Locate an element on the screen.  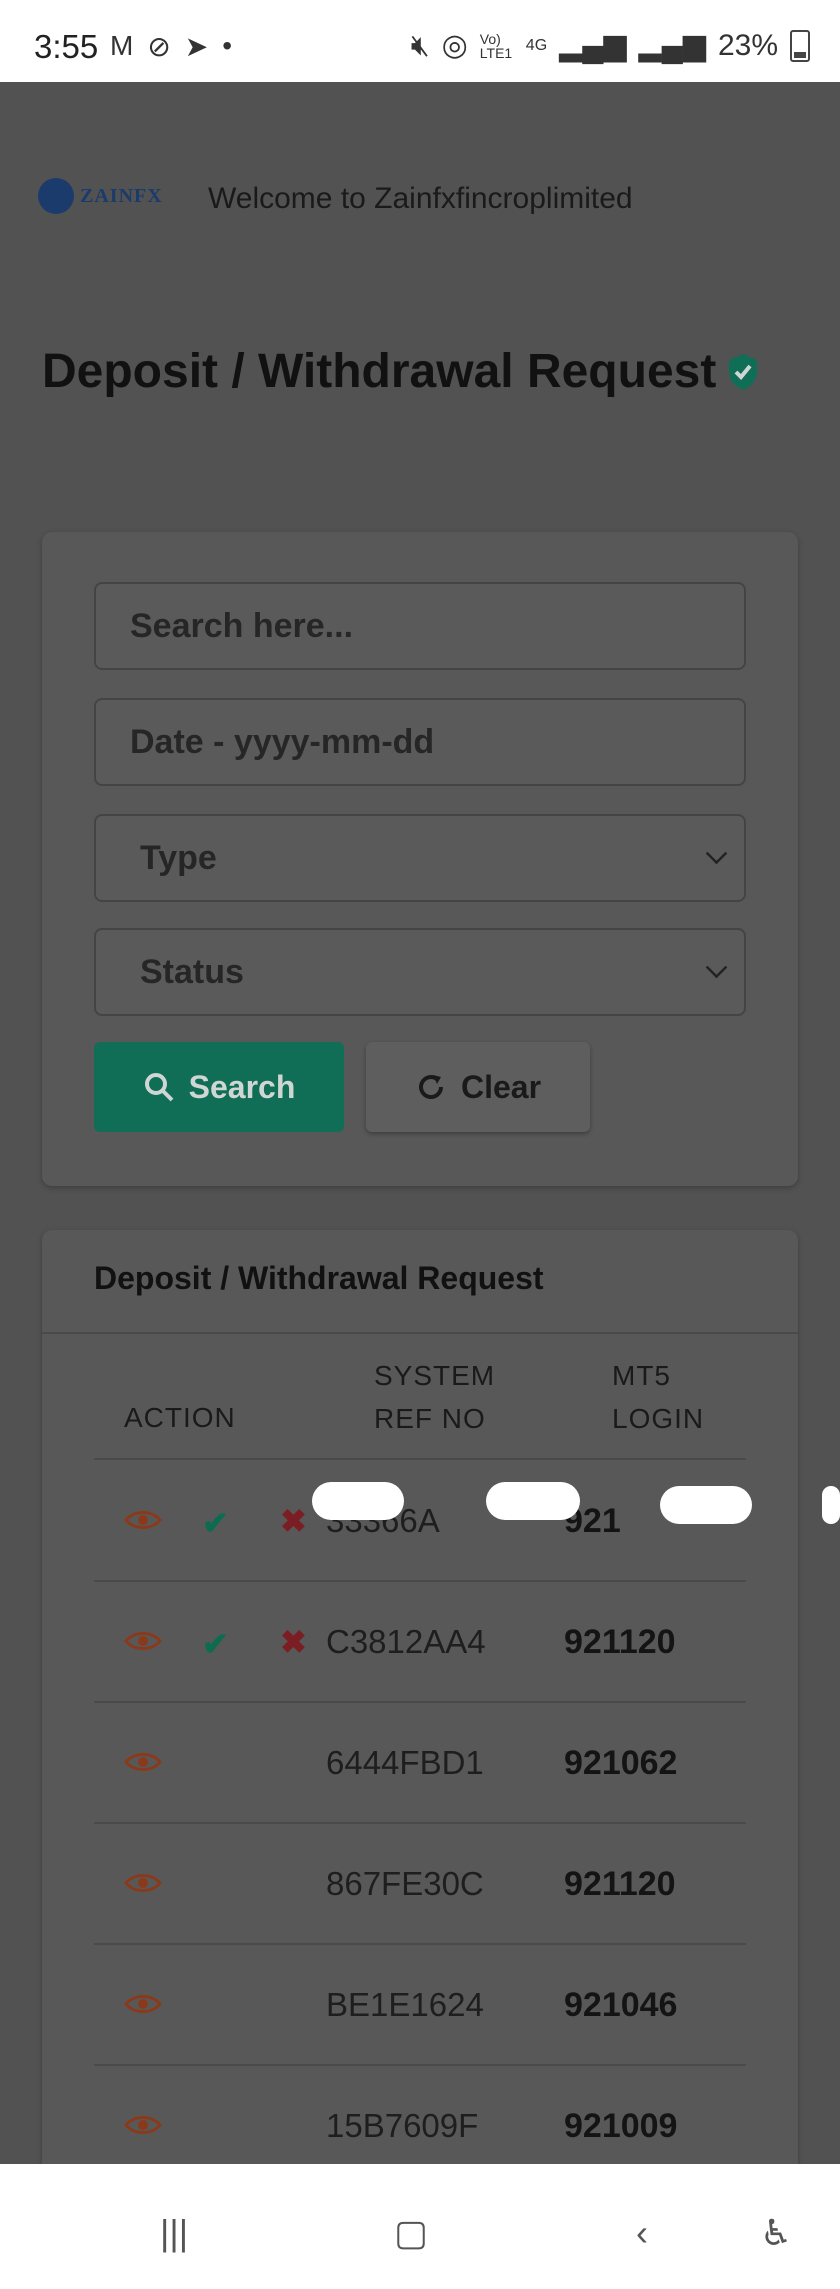
battery-percent: 23% is located at coordinates (747, 45).